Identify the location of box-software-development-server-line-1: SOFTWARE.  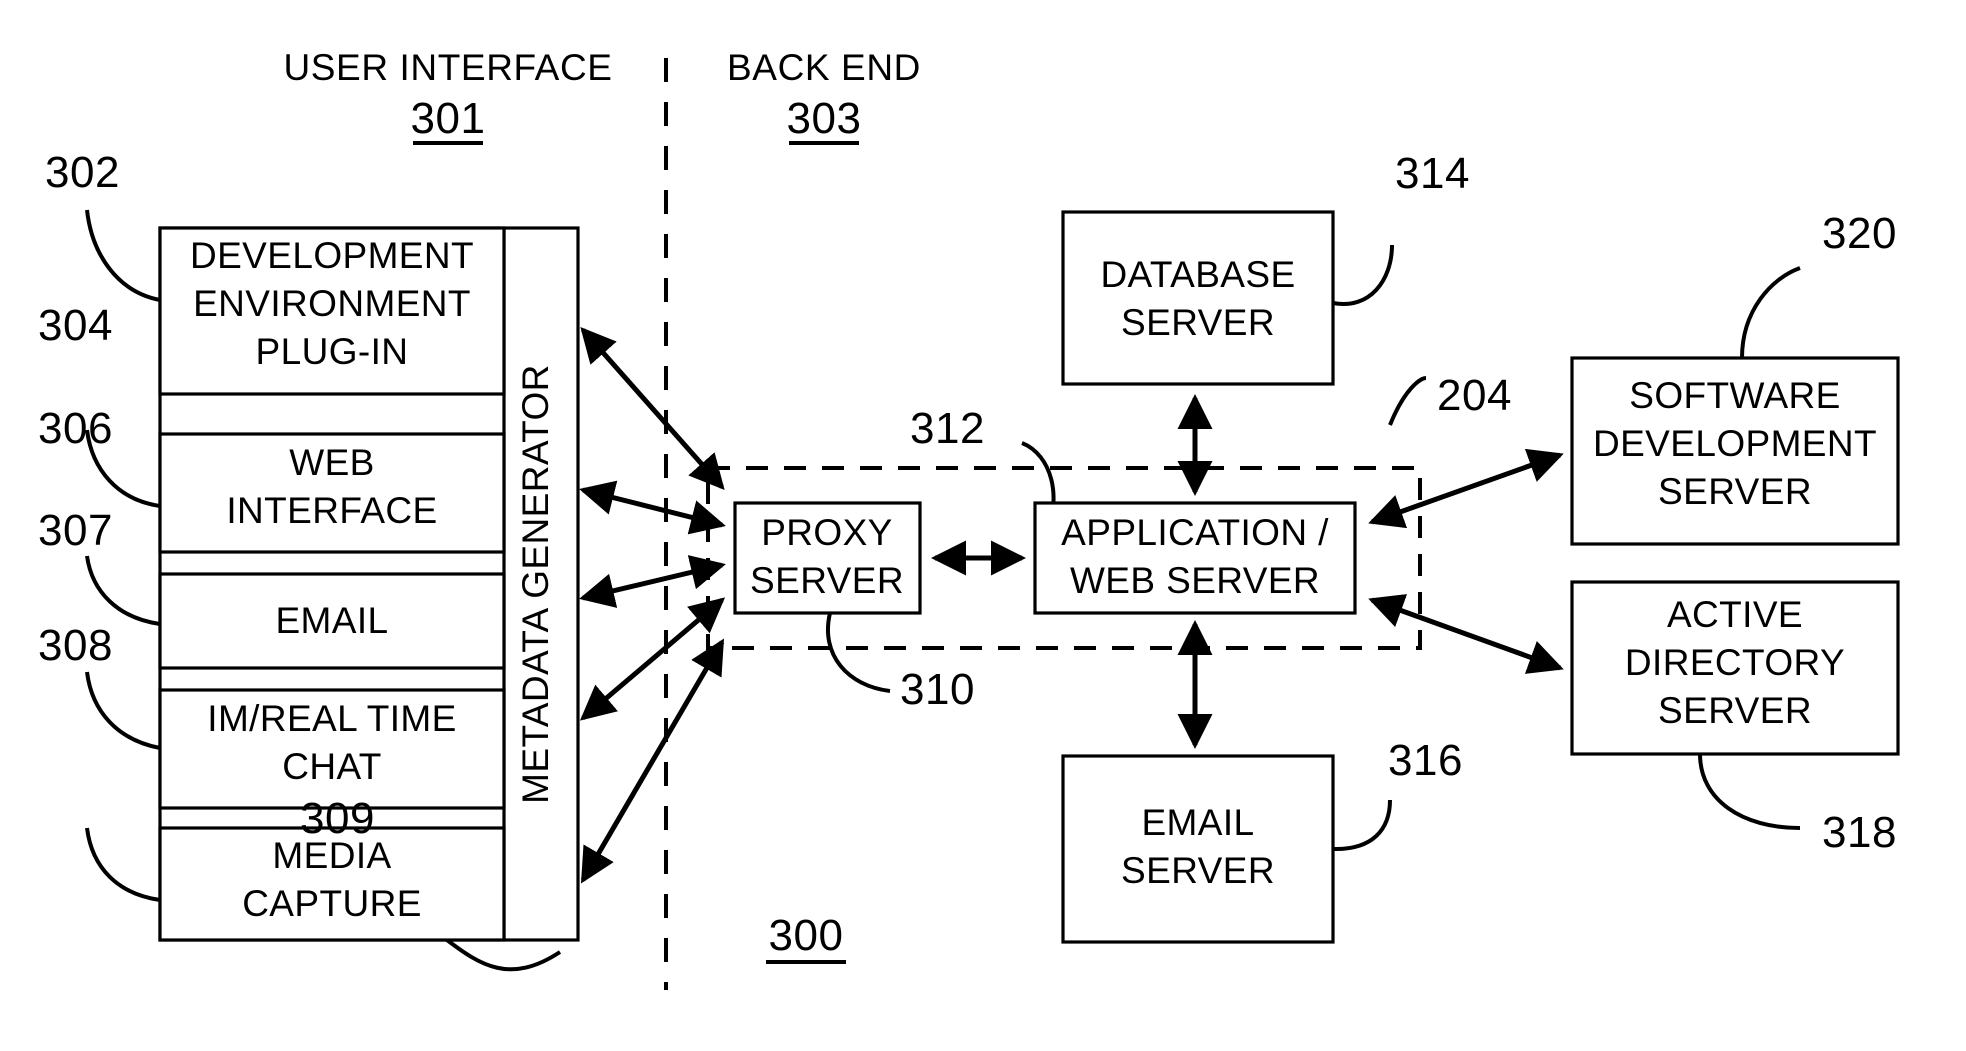
(1735, 395).